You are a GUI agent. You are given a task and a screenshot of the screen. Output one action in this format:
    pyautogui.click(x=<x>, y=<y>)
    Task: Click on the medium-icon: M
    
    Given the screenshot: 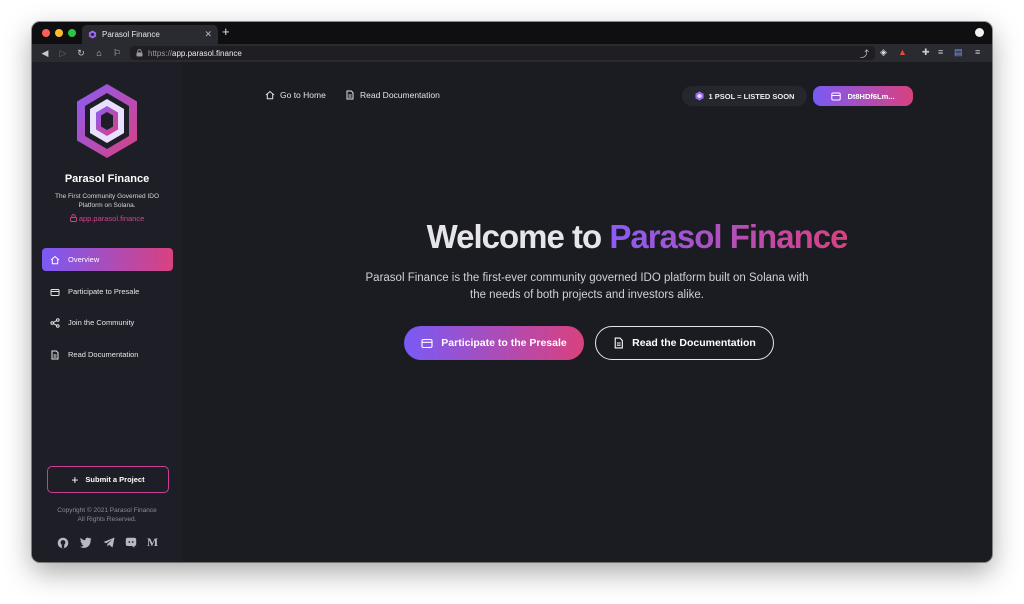 What is the action you would take?
    pyautogui.click(x=152, y=542)
    